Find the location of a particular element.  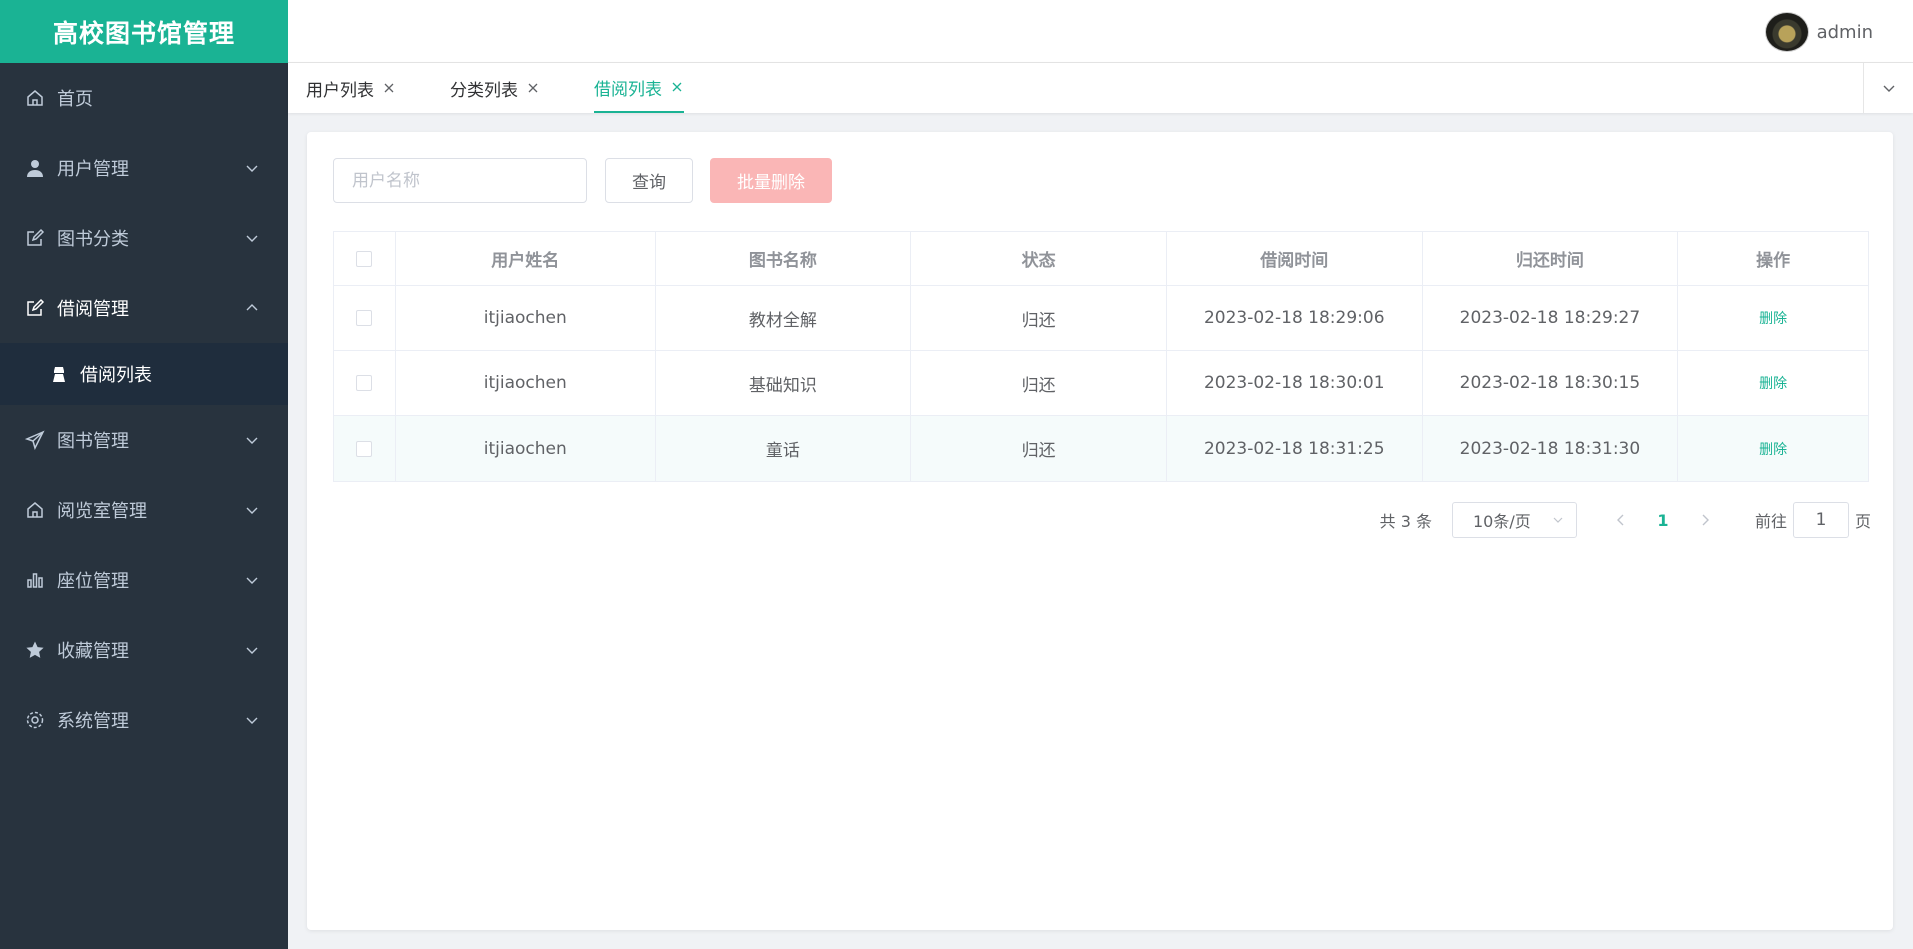

tab-category-list: 分类列表 is located at coordinates (495, 88).